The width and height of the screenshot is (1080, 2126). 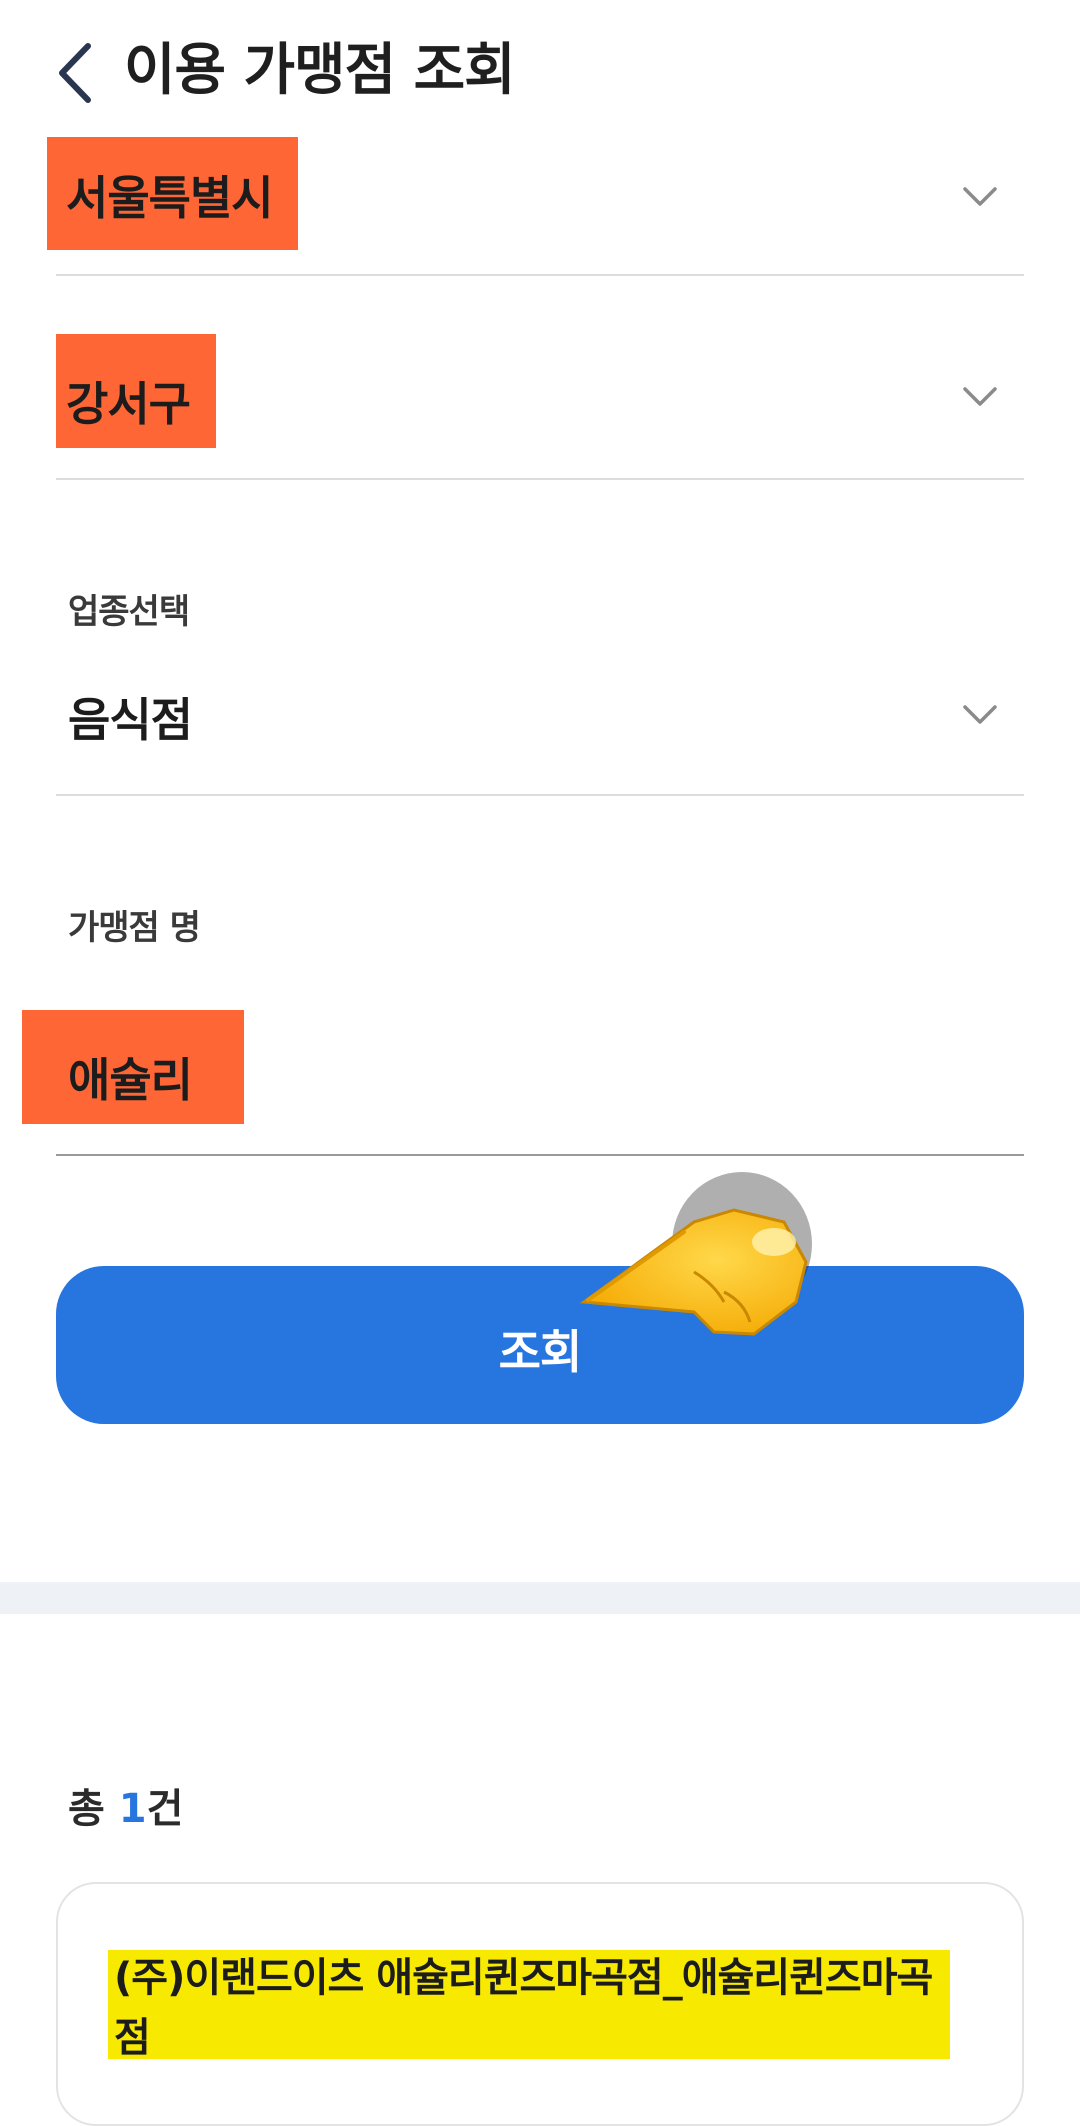 What do you see at coordinates (523, 2008) in the screenshot?
I see `result-merchant-name: (주)이랜드이츠 애슐리퀸즈마곡점_애슐리퀸즈마곡점` at bounding box center [523, 2008].